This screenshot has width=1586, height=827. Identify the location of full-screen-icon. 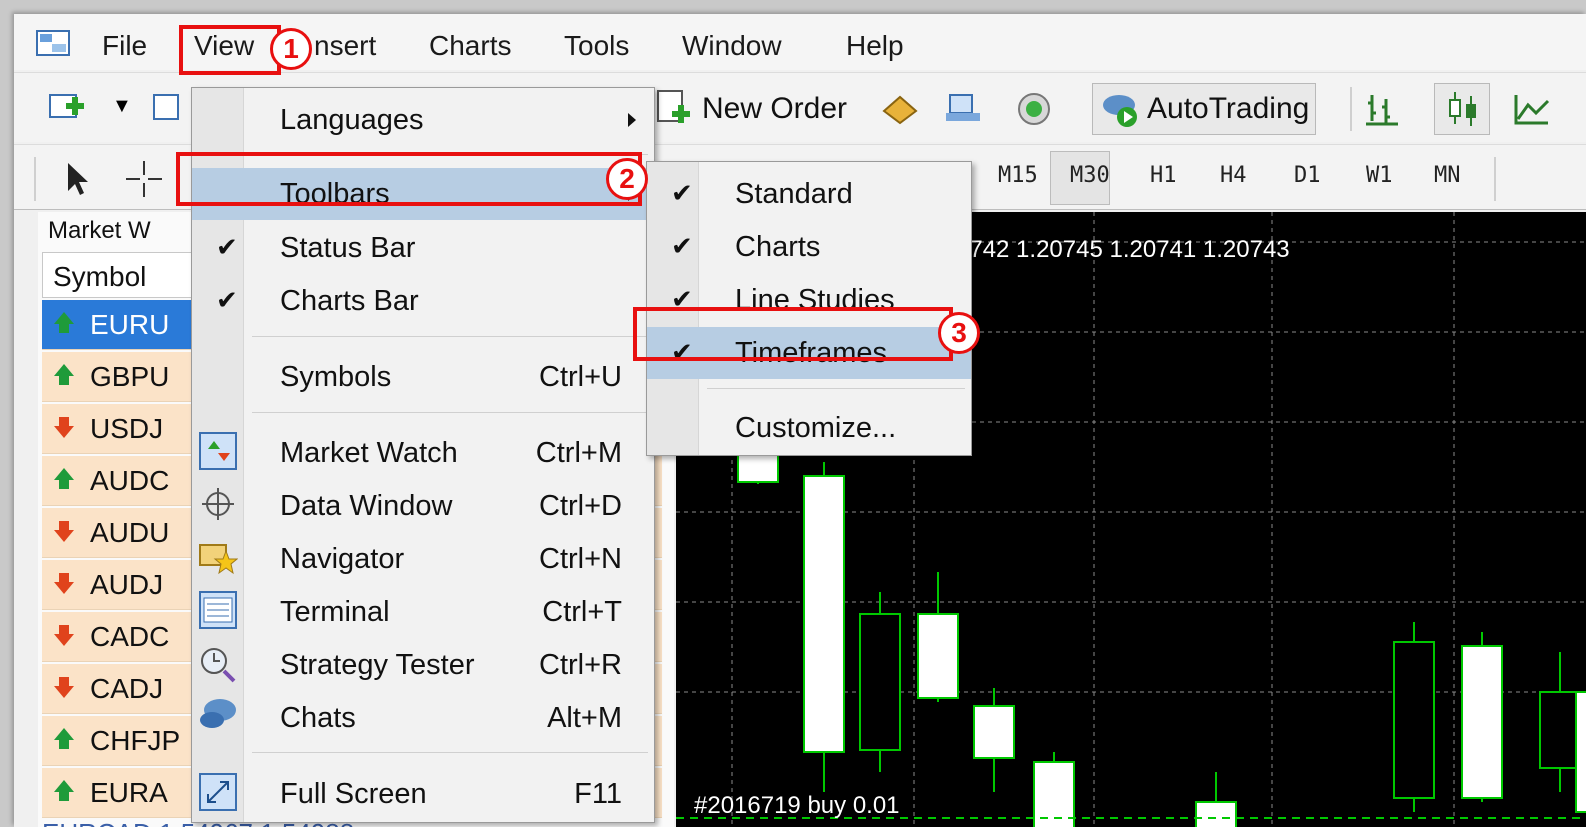
(218, 792).